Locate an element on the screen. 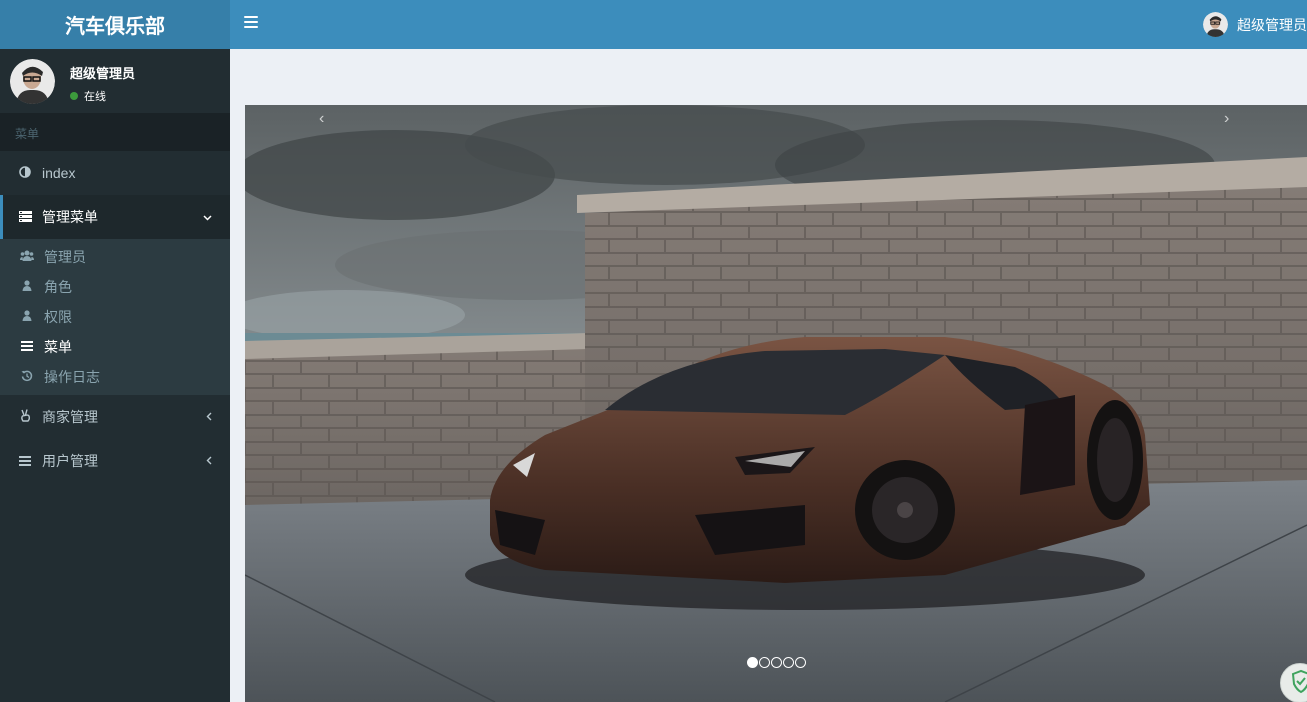 This screenshot has height=702, width=1307. shield-icon is located at coordinates (1293, 682).